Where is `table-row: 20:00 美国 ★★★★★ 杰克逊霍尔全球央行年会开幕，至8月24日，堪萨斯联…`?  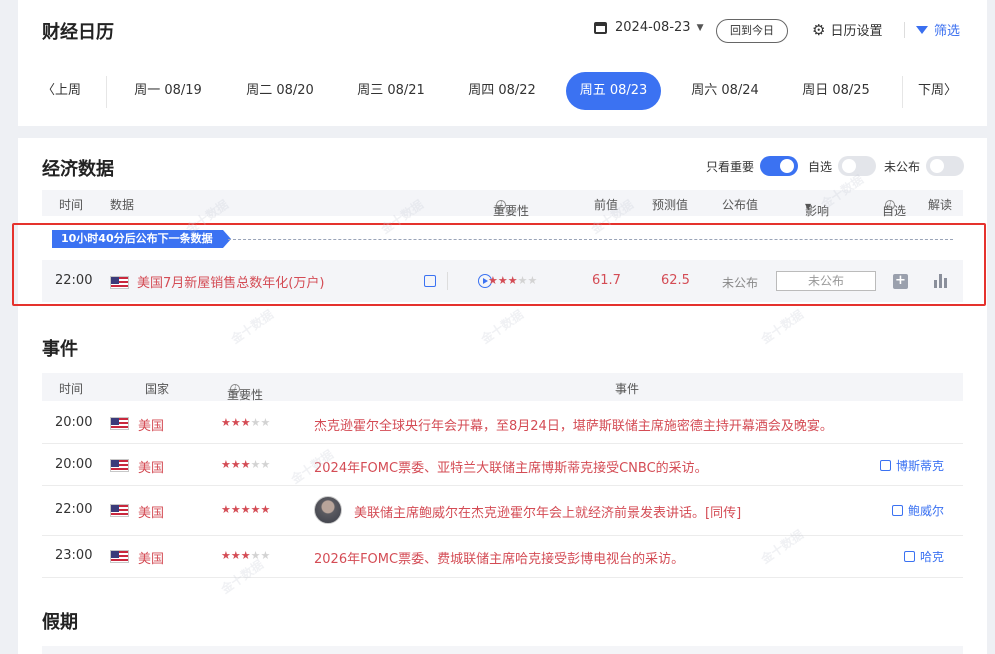 table-row: 20:00 美国 ★★★★★ 杰克逊霍尔全球央行年会开幕，至8月24日，堪萨斯联… is located at coordinates (502, 423).